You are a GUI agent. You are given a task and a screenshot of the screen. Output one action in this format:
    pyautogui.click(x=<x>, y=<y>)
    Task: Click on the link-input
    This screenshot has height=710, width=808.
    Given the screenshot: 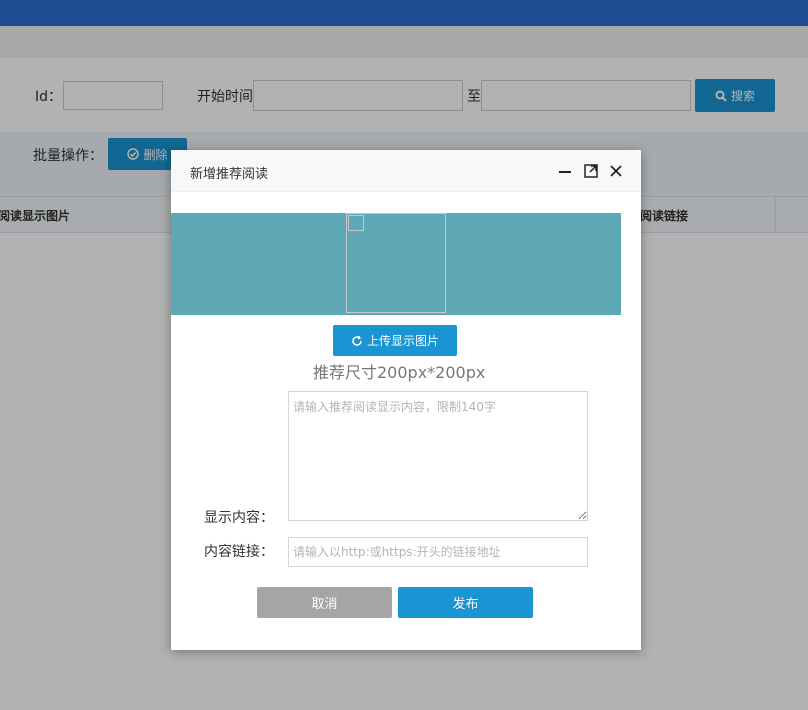 What is the action you would take?
    pyautogui.click(x=438, y=552)
    